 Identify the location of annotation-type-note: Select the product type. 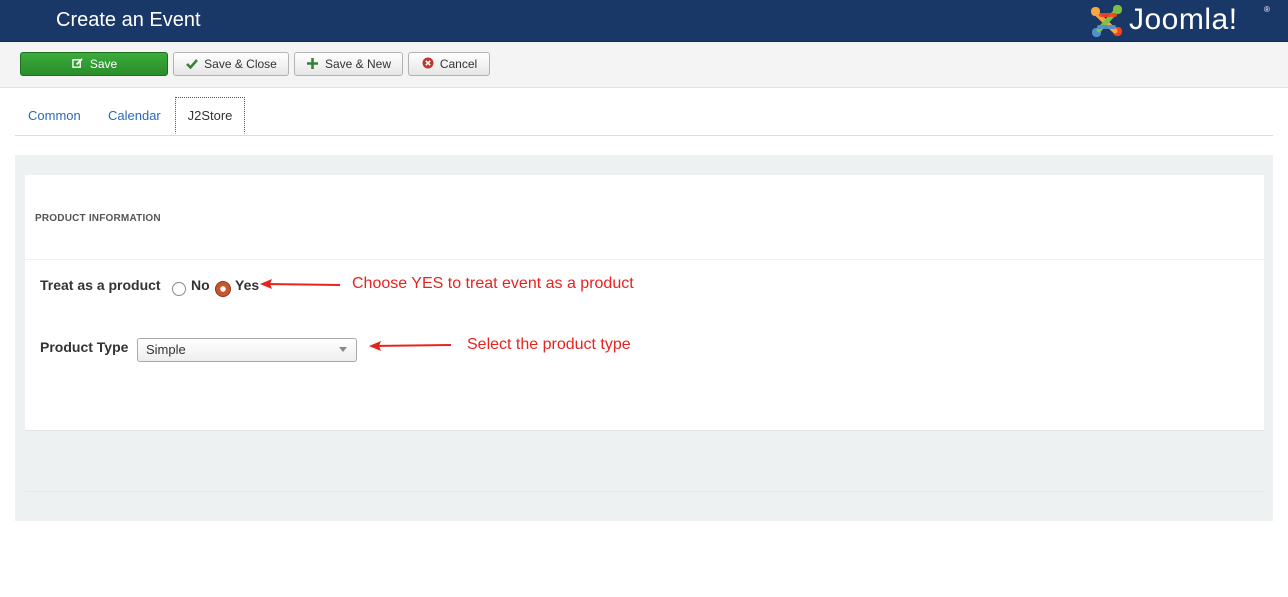
(549, 344).